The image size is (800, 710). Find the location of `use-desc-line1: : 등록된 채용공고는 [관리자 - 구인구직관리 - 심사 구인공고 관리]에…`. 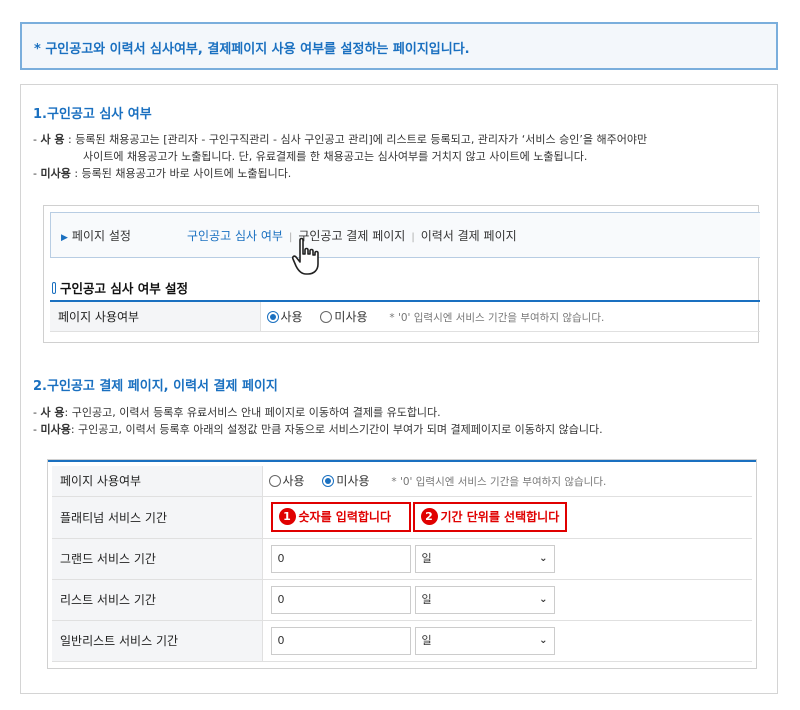

use-desc-line1: : 등록된 채용공고는 [관리자 - 구인구직관리 - 심사 구인공고 관리]에… is located at coordinates (358, 139).